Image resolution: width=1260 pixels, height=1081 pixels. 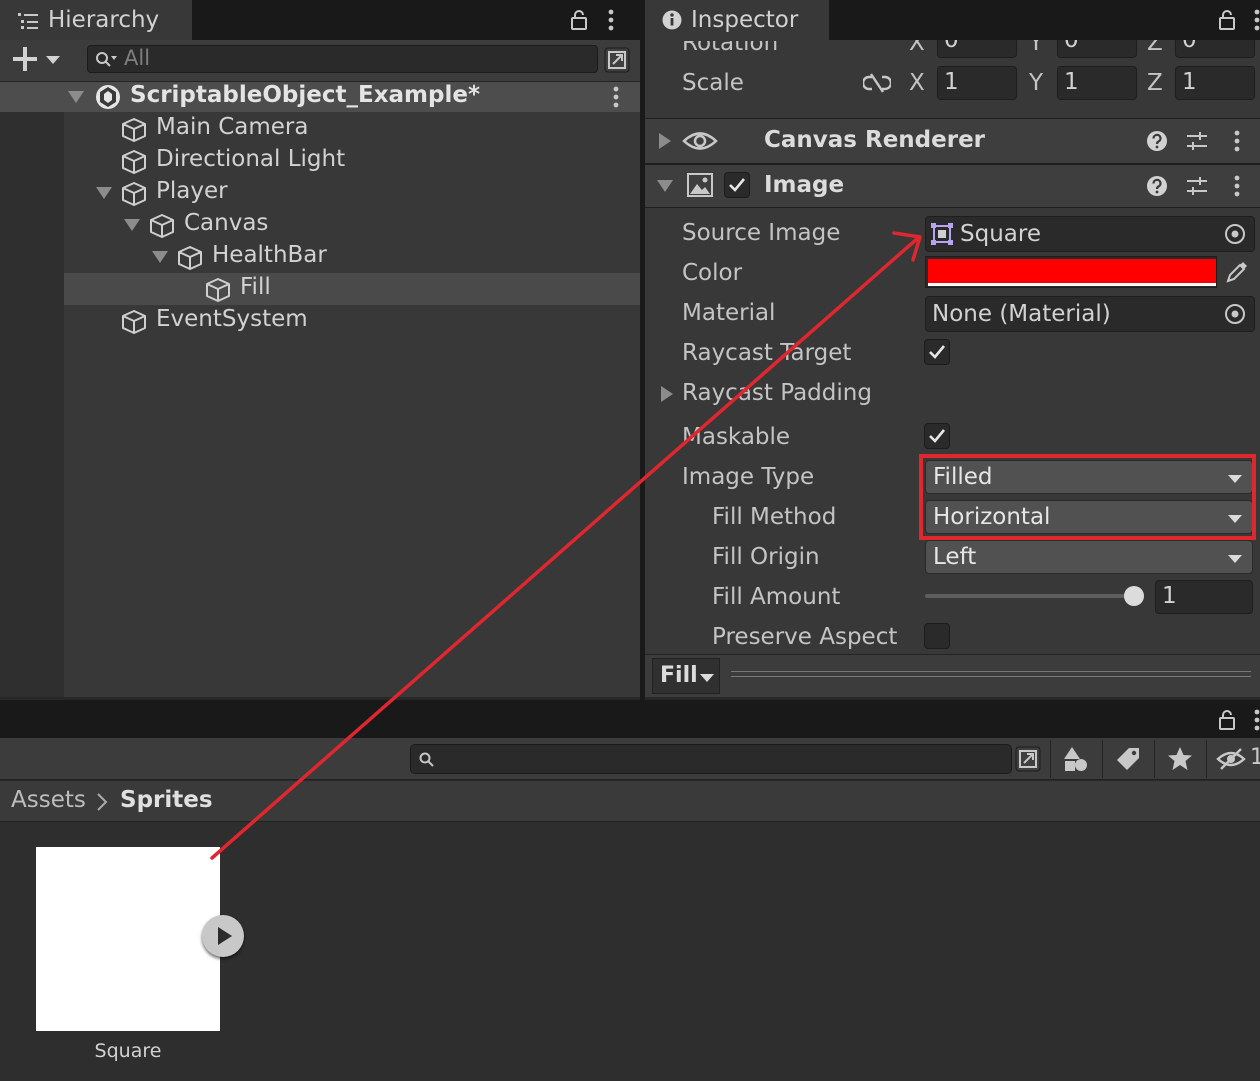 What do you see at coordinates (1204, 597) in the screenshot?
I see `fill-amount-field: 1` at bounding box center [1204, 597].